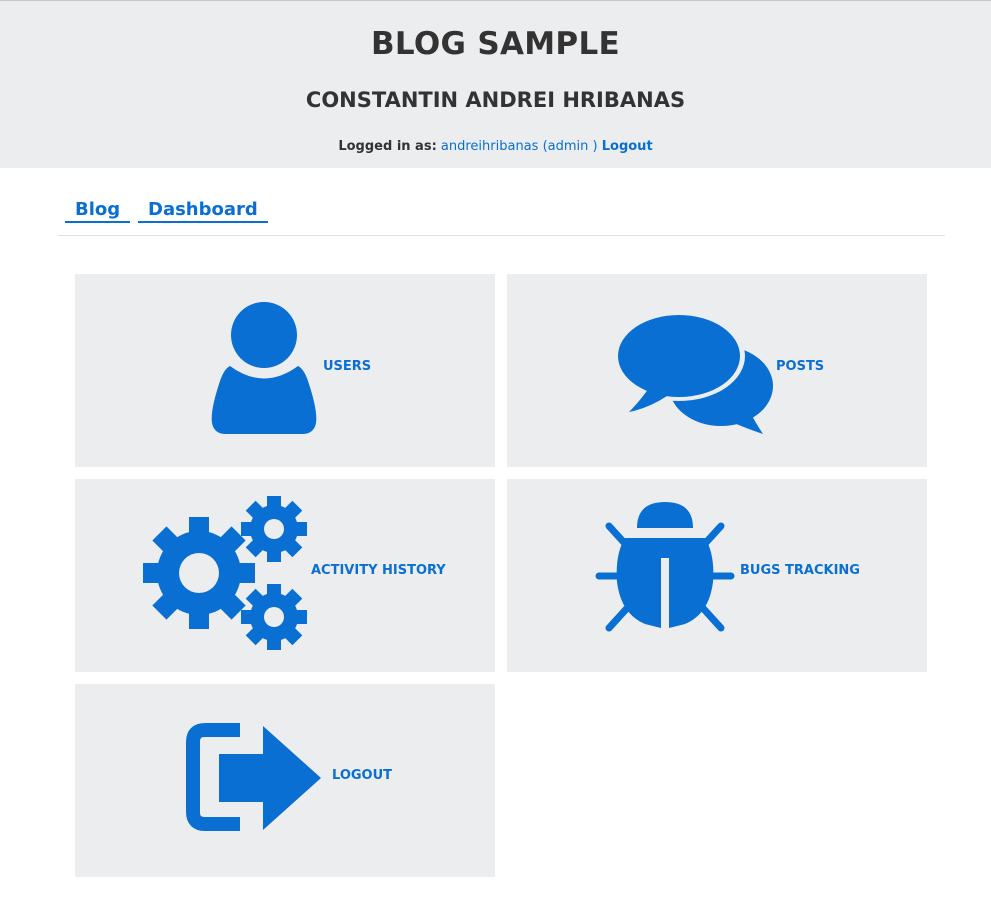 Image resolution: width=991 pixels, height=921 pixels. What do you see at coordinates (694, 372) in the screenshot?
I see `chat-bubbles-icon` at bounding box center [694, 372].